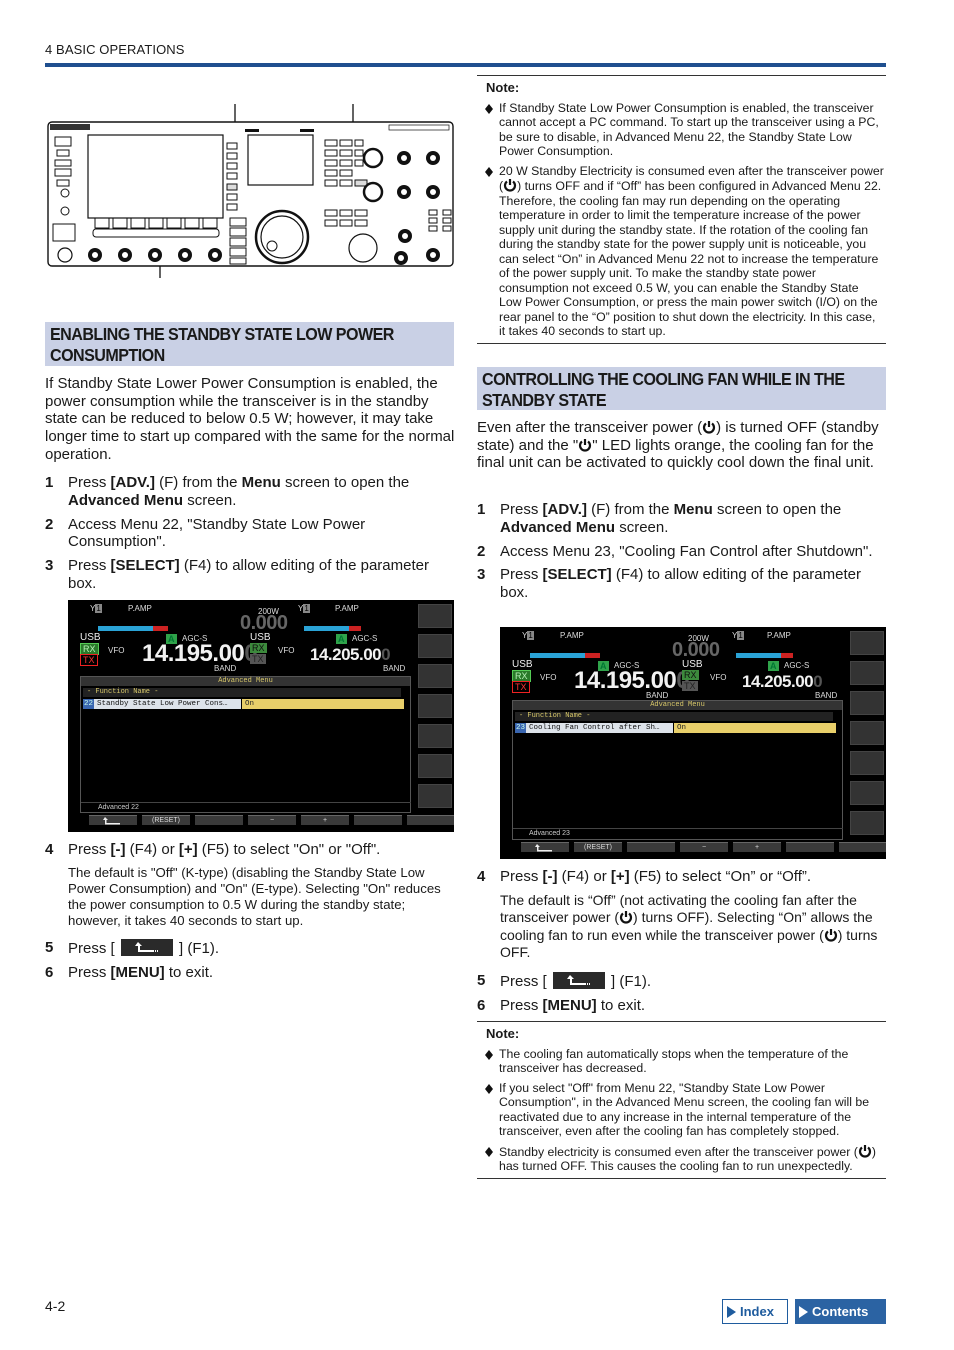 The height and width of the screenshot is (1350, 954). Describe the element at coordinates (630, 509) in the screenshot. I see `step-text: (F) from the` at that location.